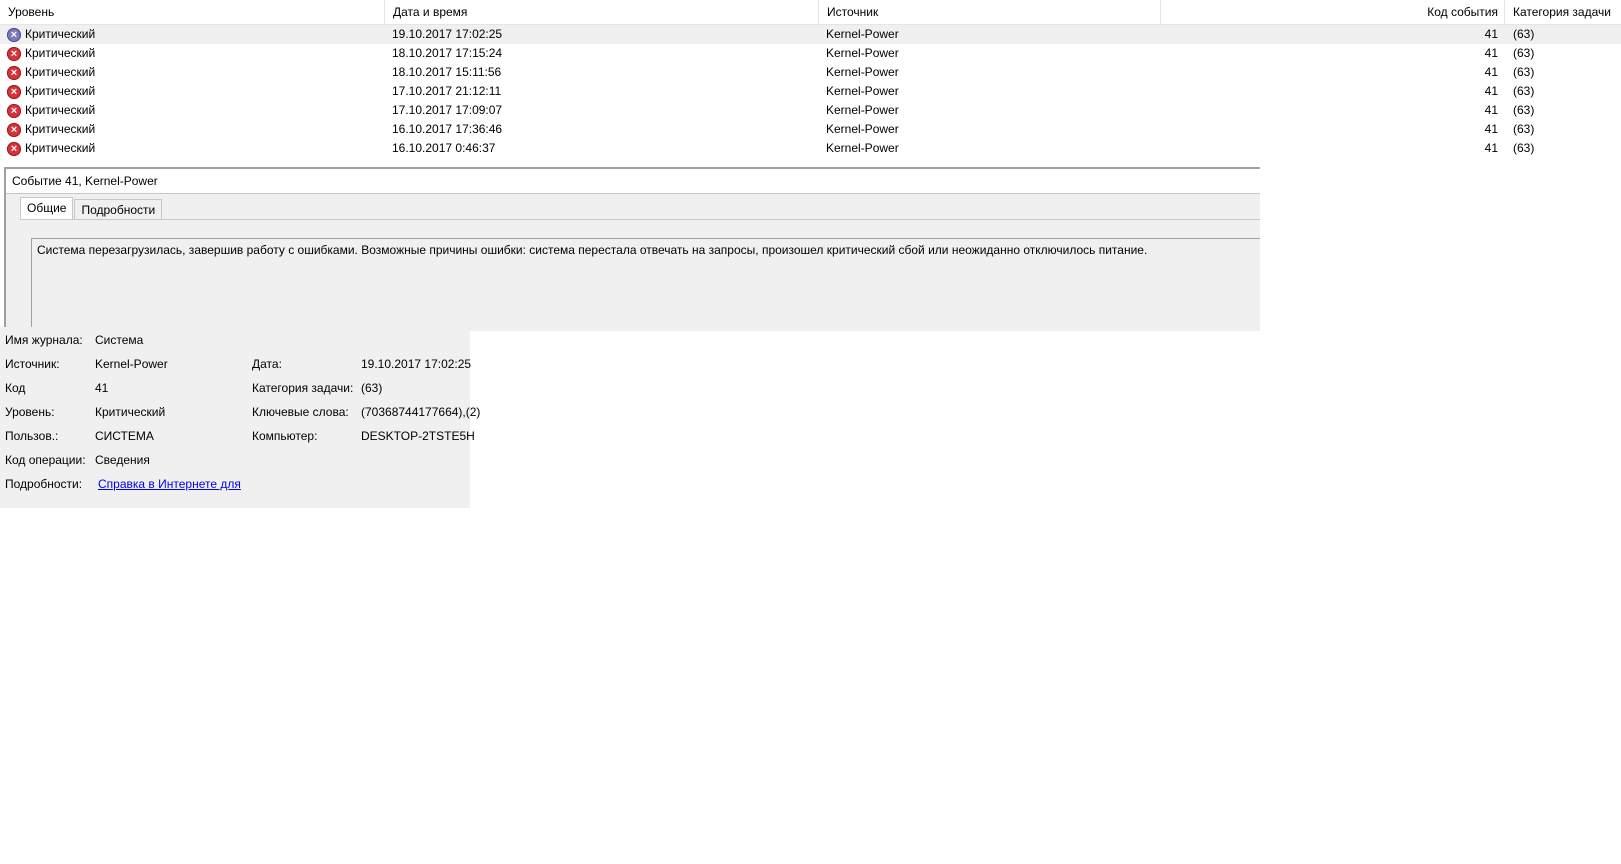  What do you see at coordinates (990, 12) in the screenshot?
I see `column-header-source: Источник` at bounding box center [990, 12].